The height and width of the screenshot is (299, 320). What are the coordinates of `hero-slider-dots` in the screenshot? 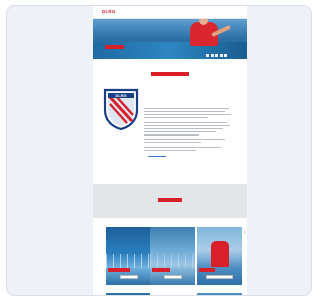 It's located at (216, 55).